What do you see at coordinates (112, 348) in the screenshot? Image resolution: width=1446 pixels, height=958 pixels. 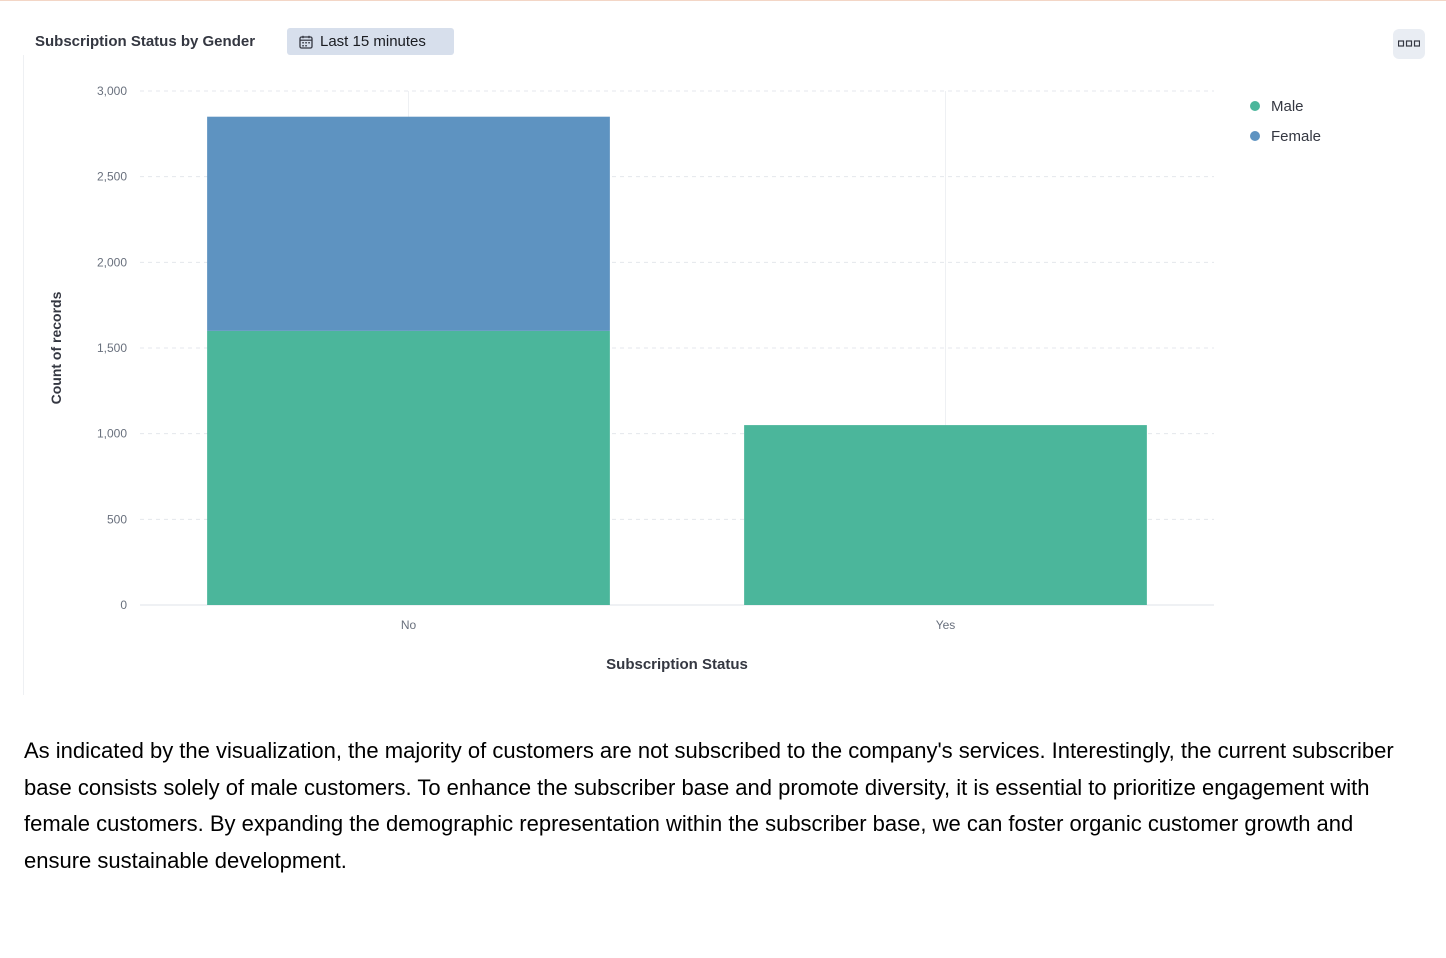 I see `y-tick-label: 1,500` at bounding box center [112, 348].